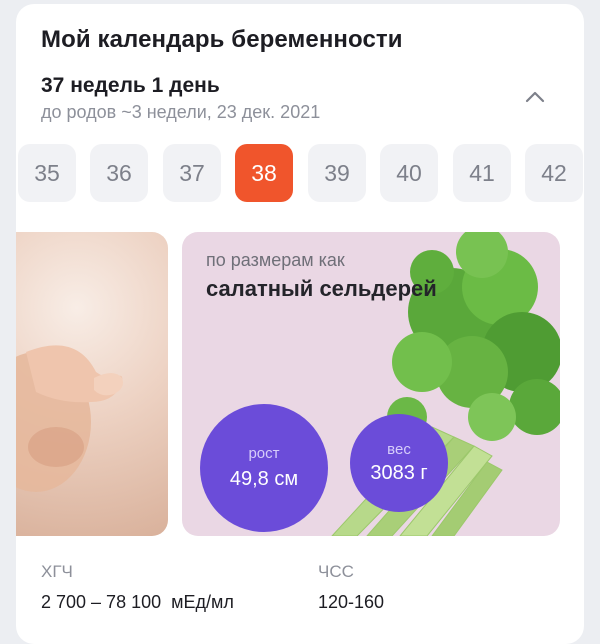  Describe the element at coordinates (130, 85) in the screenshot. I see `pregnancy-term: 37 недель 1 день` at that location.